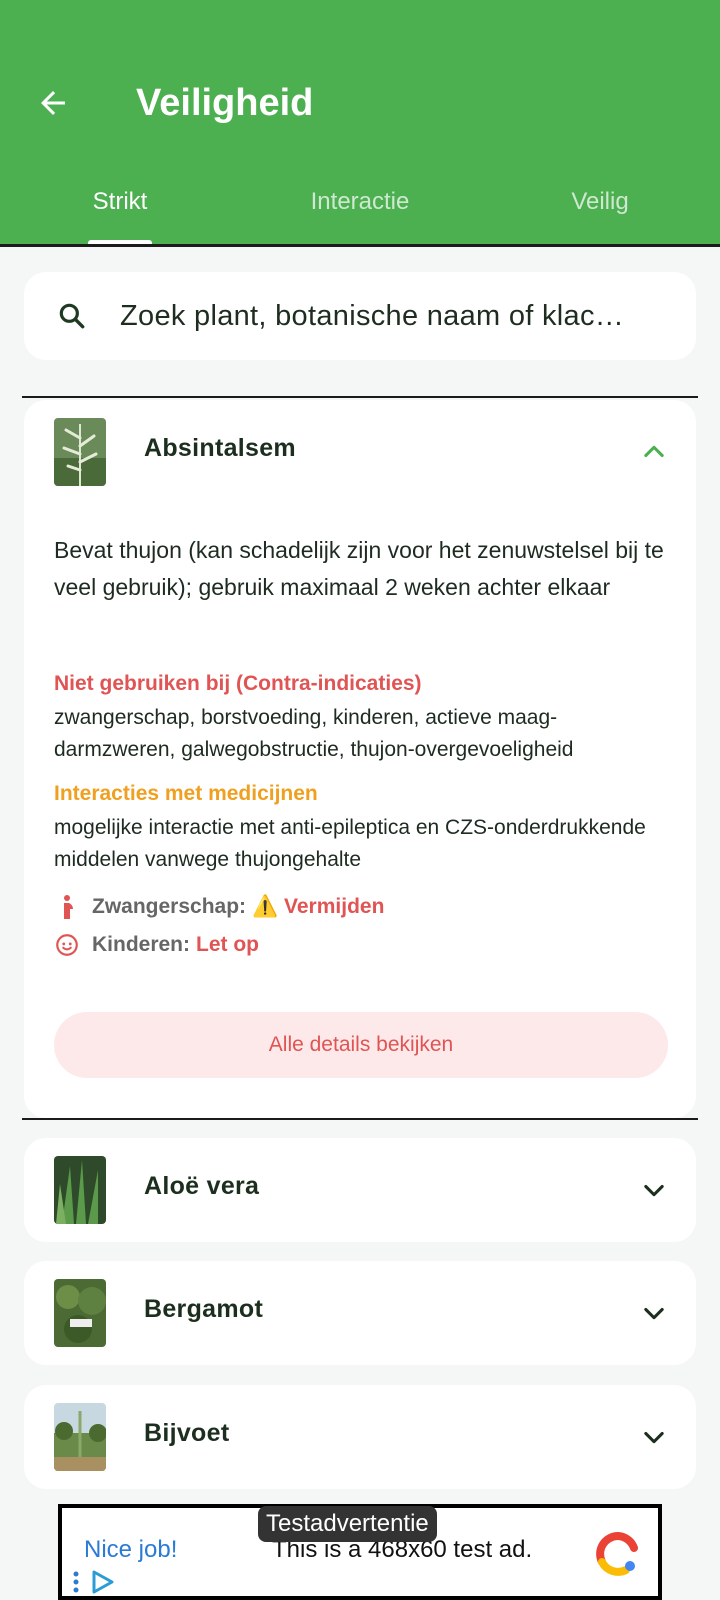 This screenshot has width=720, height=1600. I want to click on tab-veilig: Veilig, so click(600, 211).